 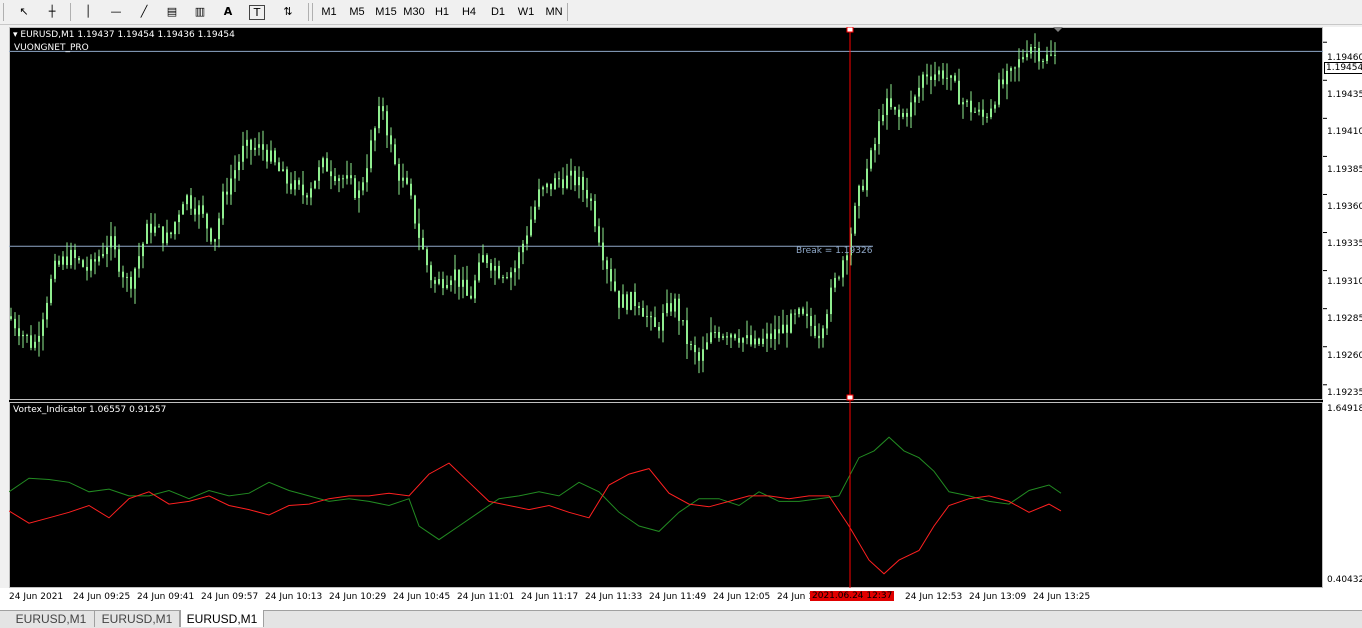 I want to click on fibonacci-icon: ▥, so click(x=200, y=11).